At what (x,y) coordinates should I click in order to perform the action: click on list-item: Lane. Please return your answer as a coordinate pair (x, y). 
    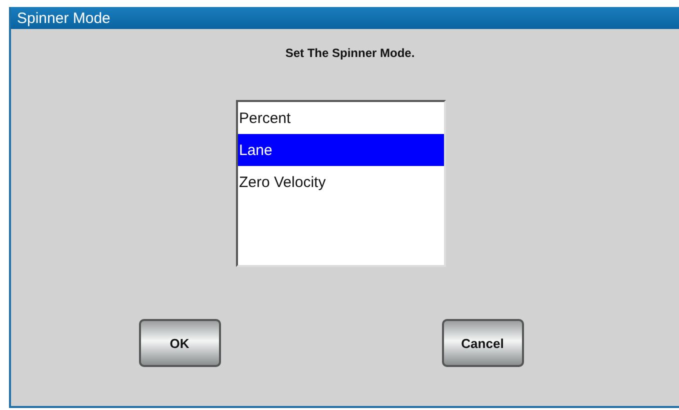
    Looking at the image, I should click on (341, 150).